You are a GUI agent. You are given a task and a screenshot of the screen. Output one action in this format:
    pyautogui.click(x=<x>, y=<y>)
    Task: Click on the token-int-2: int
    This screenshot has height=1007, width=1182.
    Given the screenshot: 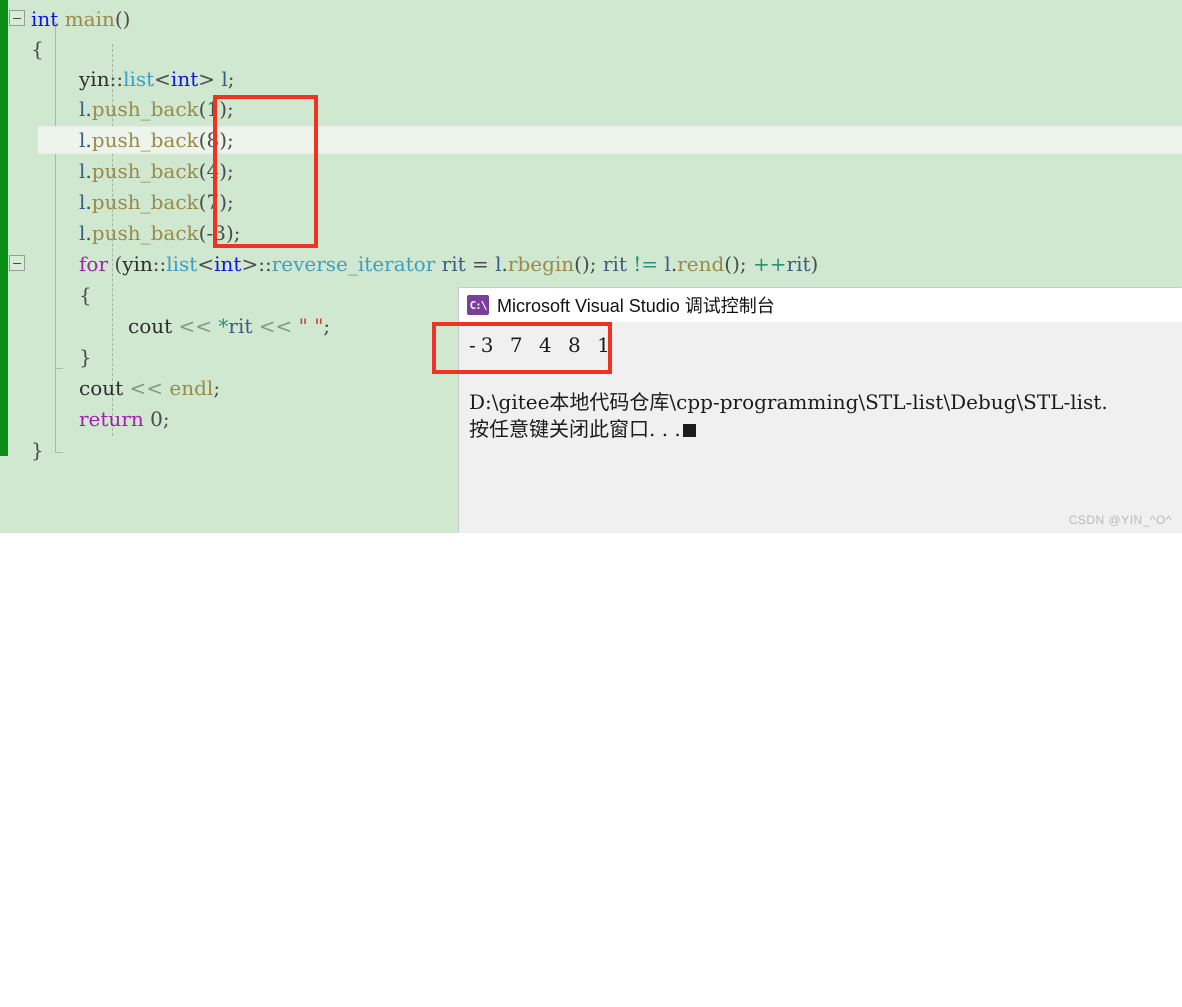 What is the action you would take?
    pyautogui.click(x=184, y=79)
    